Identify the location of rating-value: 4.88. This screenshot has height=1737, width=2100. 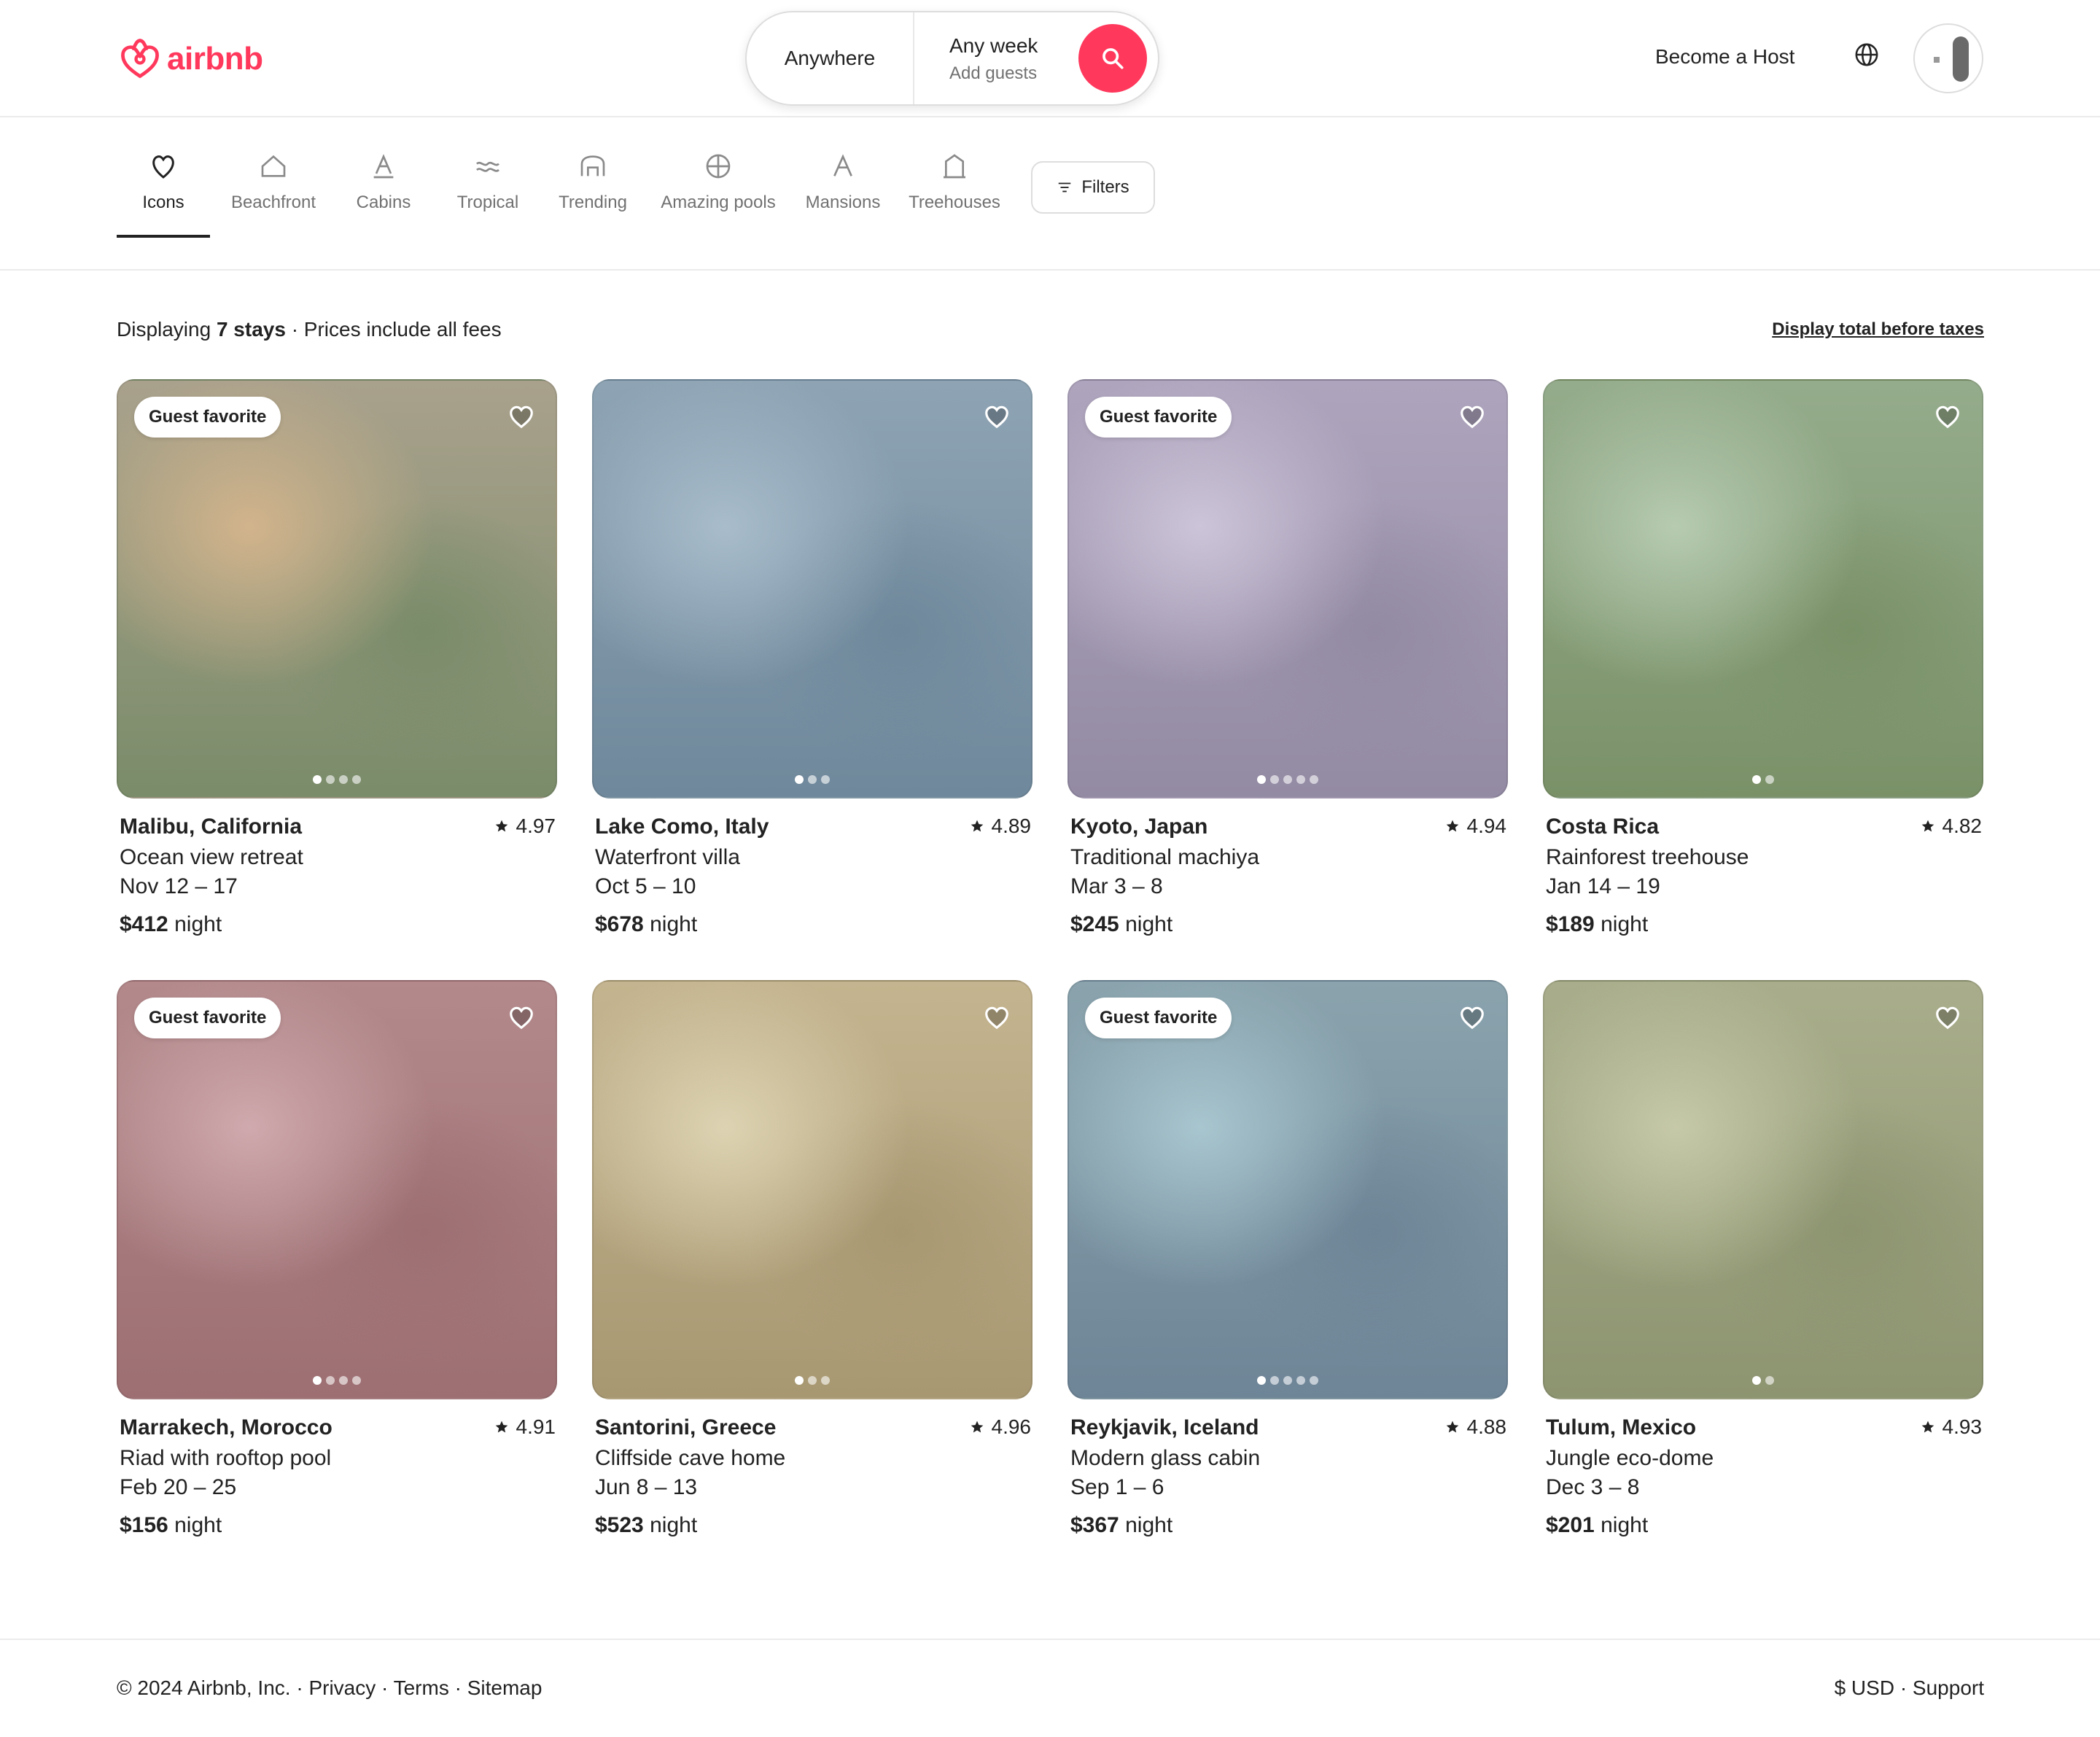
(1486, 1426).